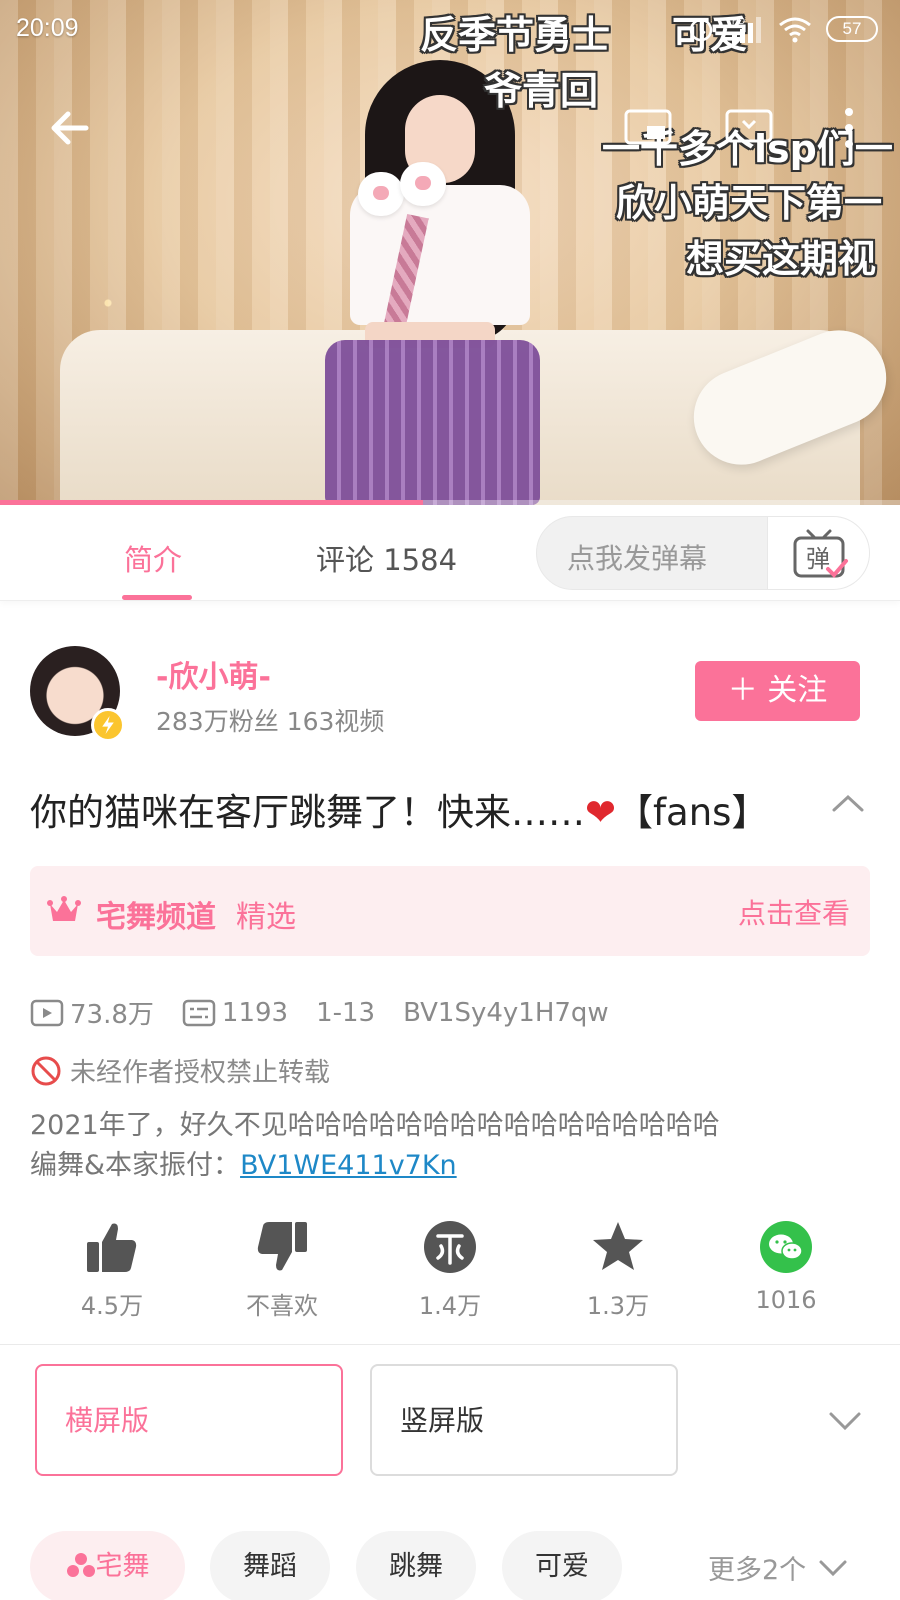  I want to click on play-count-icon, so click(47, 1012).